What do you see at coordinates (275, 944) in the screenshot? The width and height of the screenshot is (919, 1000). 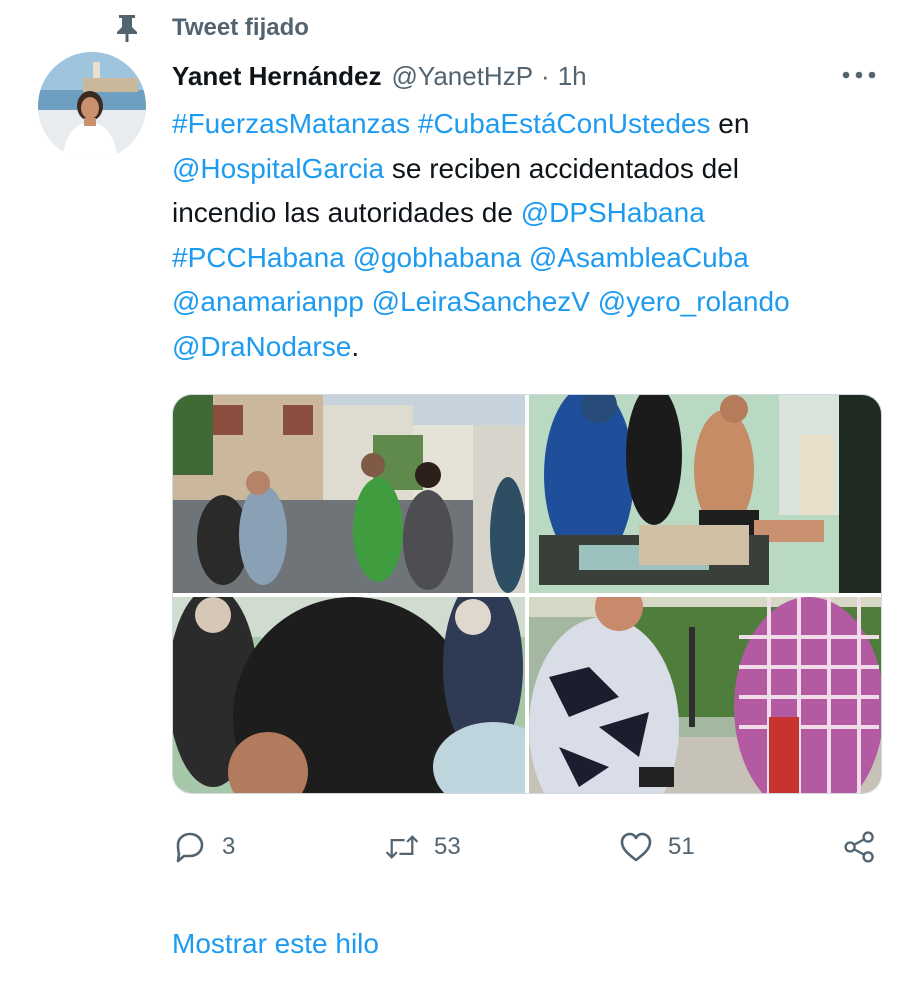 I see `show-thread-link: Mostrar este hilo` at bounding box center [275, 944].